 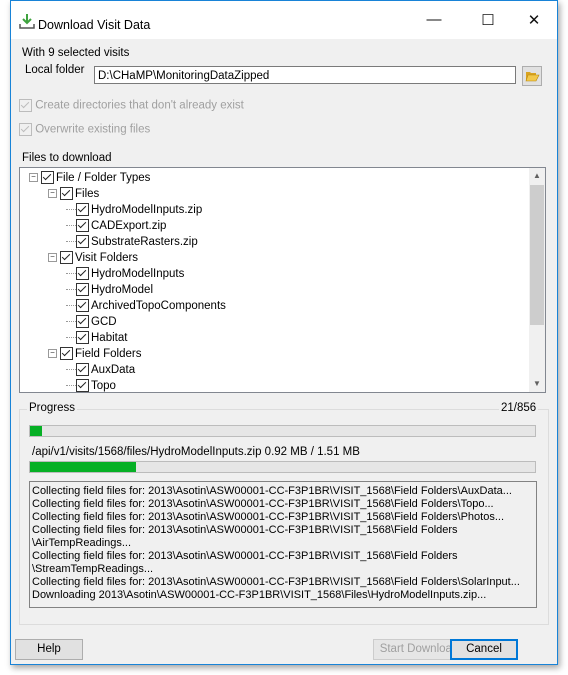 I want to click on overwrite-files-checkbox: Overwrite existing files, so click(x=84, y=129).